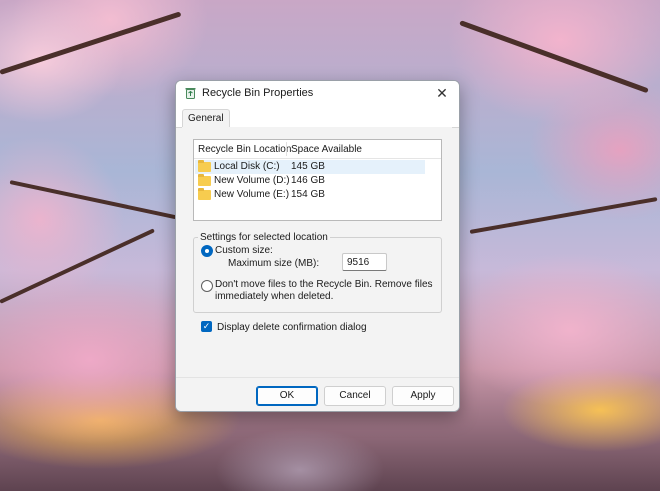  I want to click on max-size-label: Maximum size (MB):, so click(274, 263).